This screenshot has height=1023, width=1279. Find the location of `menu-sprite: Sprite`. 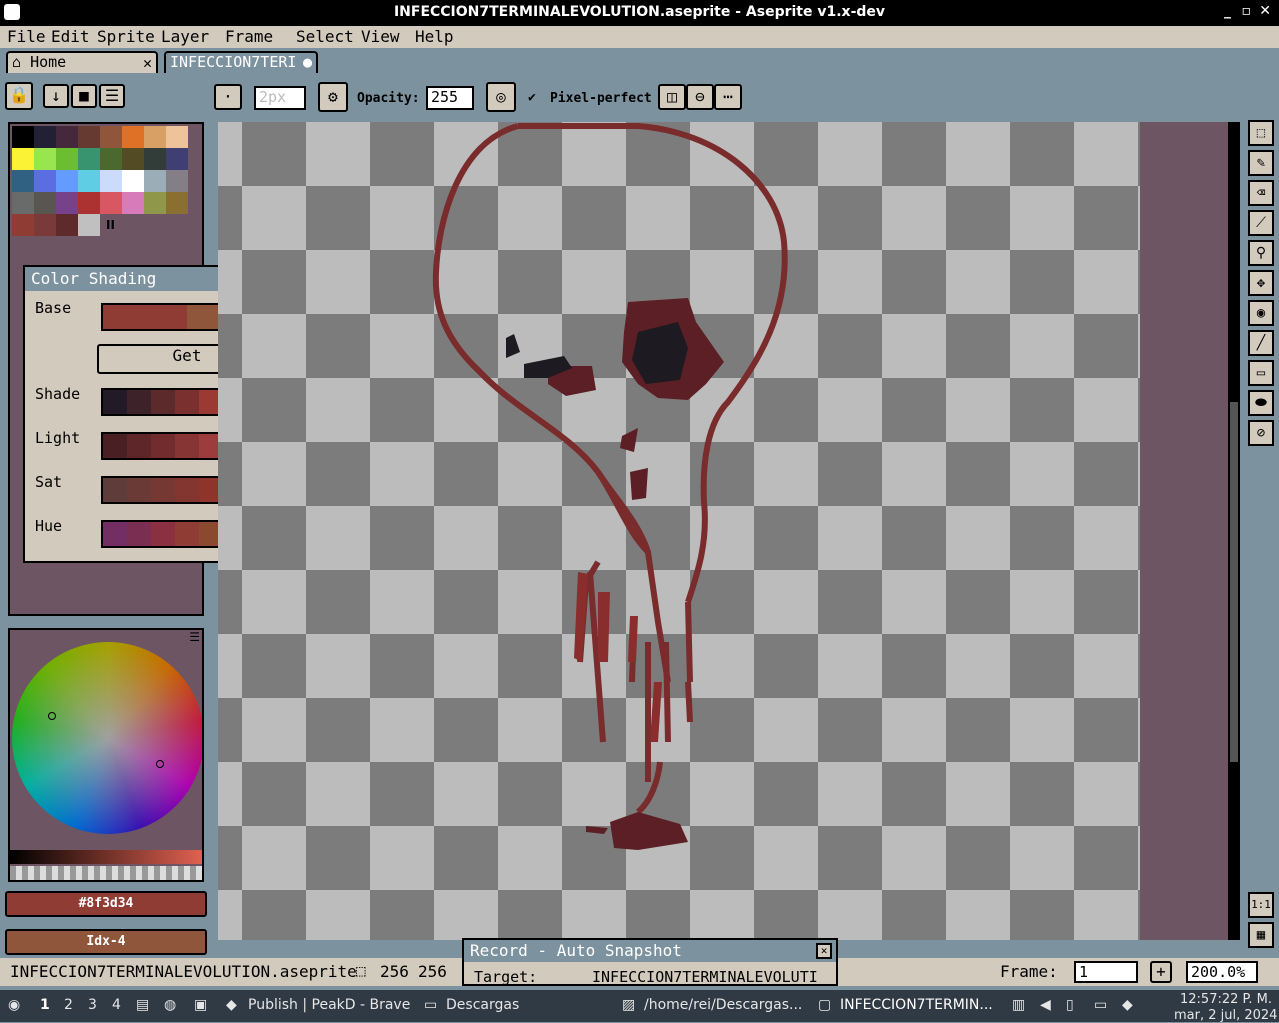

menu-sprite: Sprite is located at coordinates (126, 36).